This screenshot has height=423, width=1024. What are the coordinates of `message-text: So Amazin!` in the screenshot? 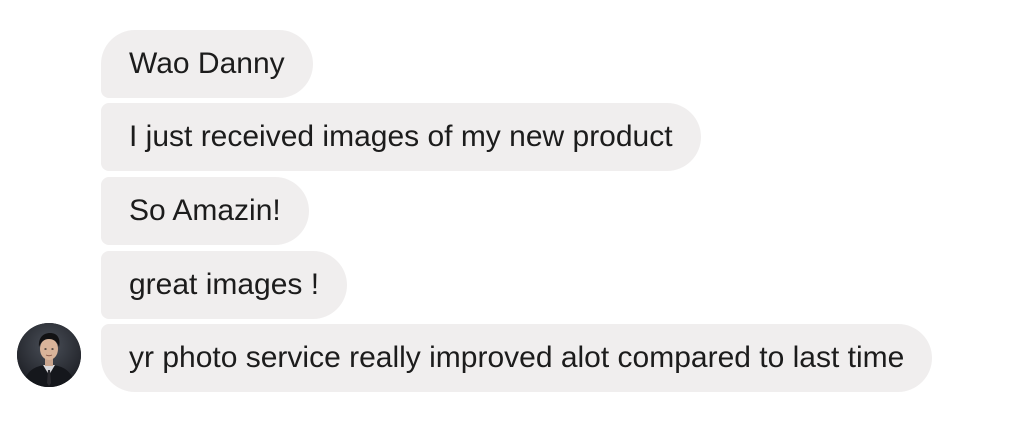 It's located at (205, 210).